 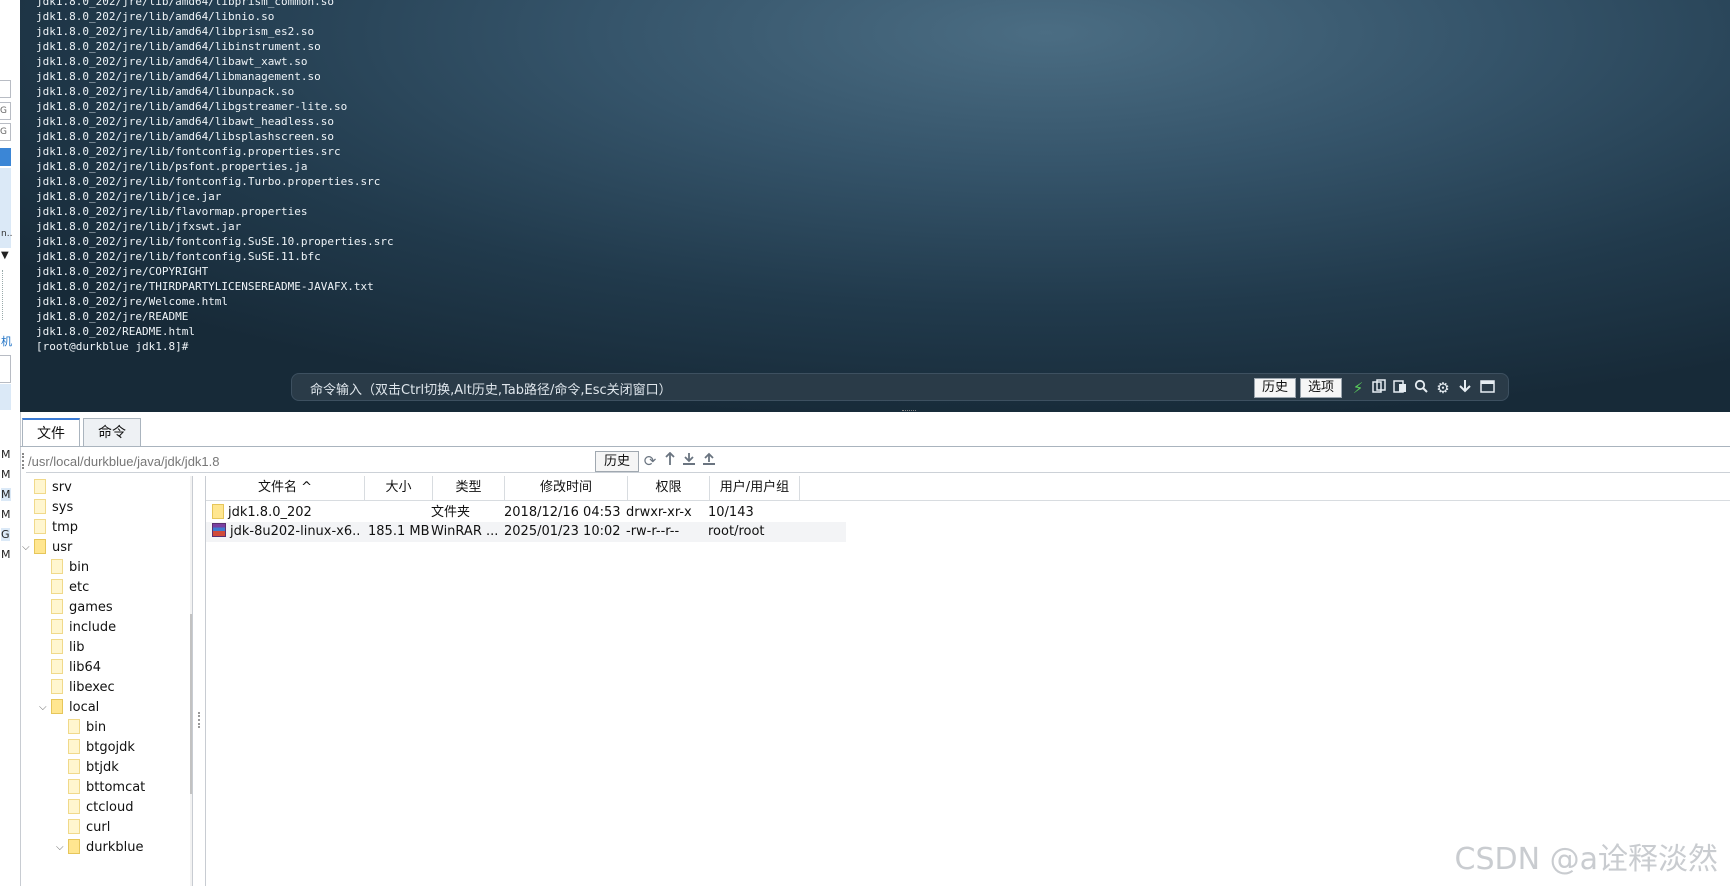 What do you see at coordinates (650, 461) in the screenshot?
I see `refresh-icon: ⟳` at bounding box center [650, 461].